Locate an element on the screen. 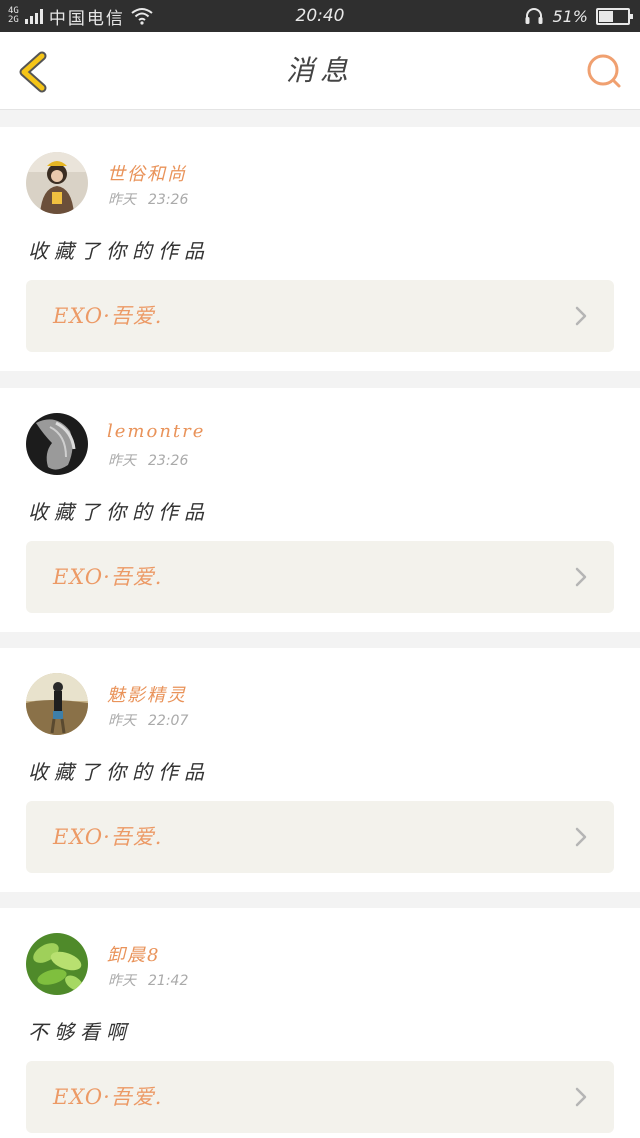  username: 魅影精灵 is located at coordinates (147, 694).